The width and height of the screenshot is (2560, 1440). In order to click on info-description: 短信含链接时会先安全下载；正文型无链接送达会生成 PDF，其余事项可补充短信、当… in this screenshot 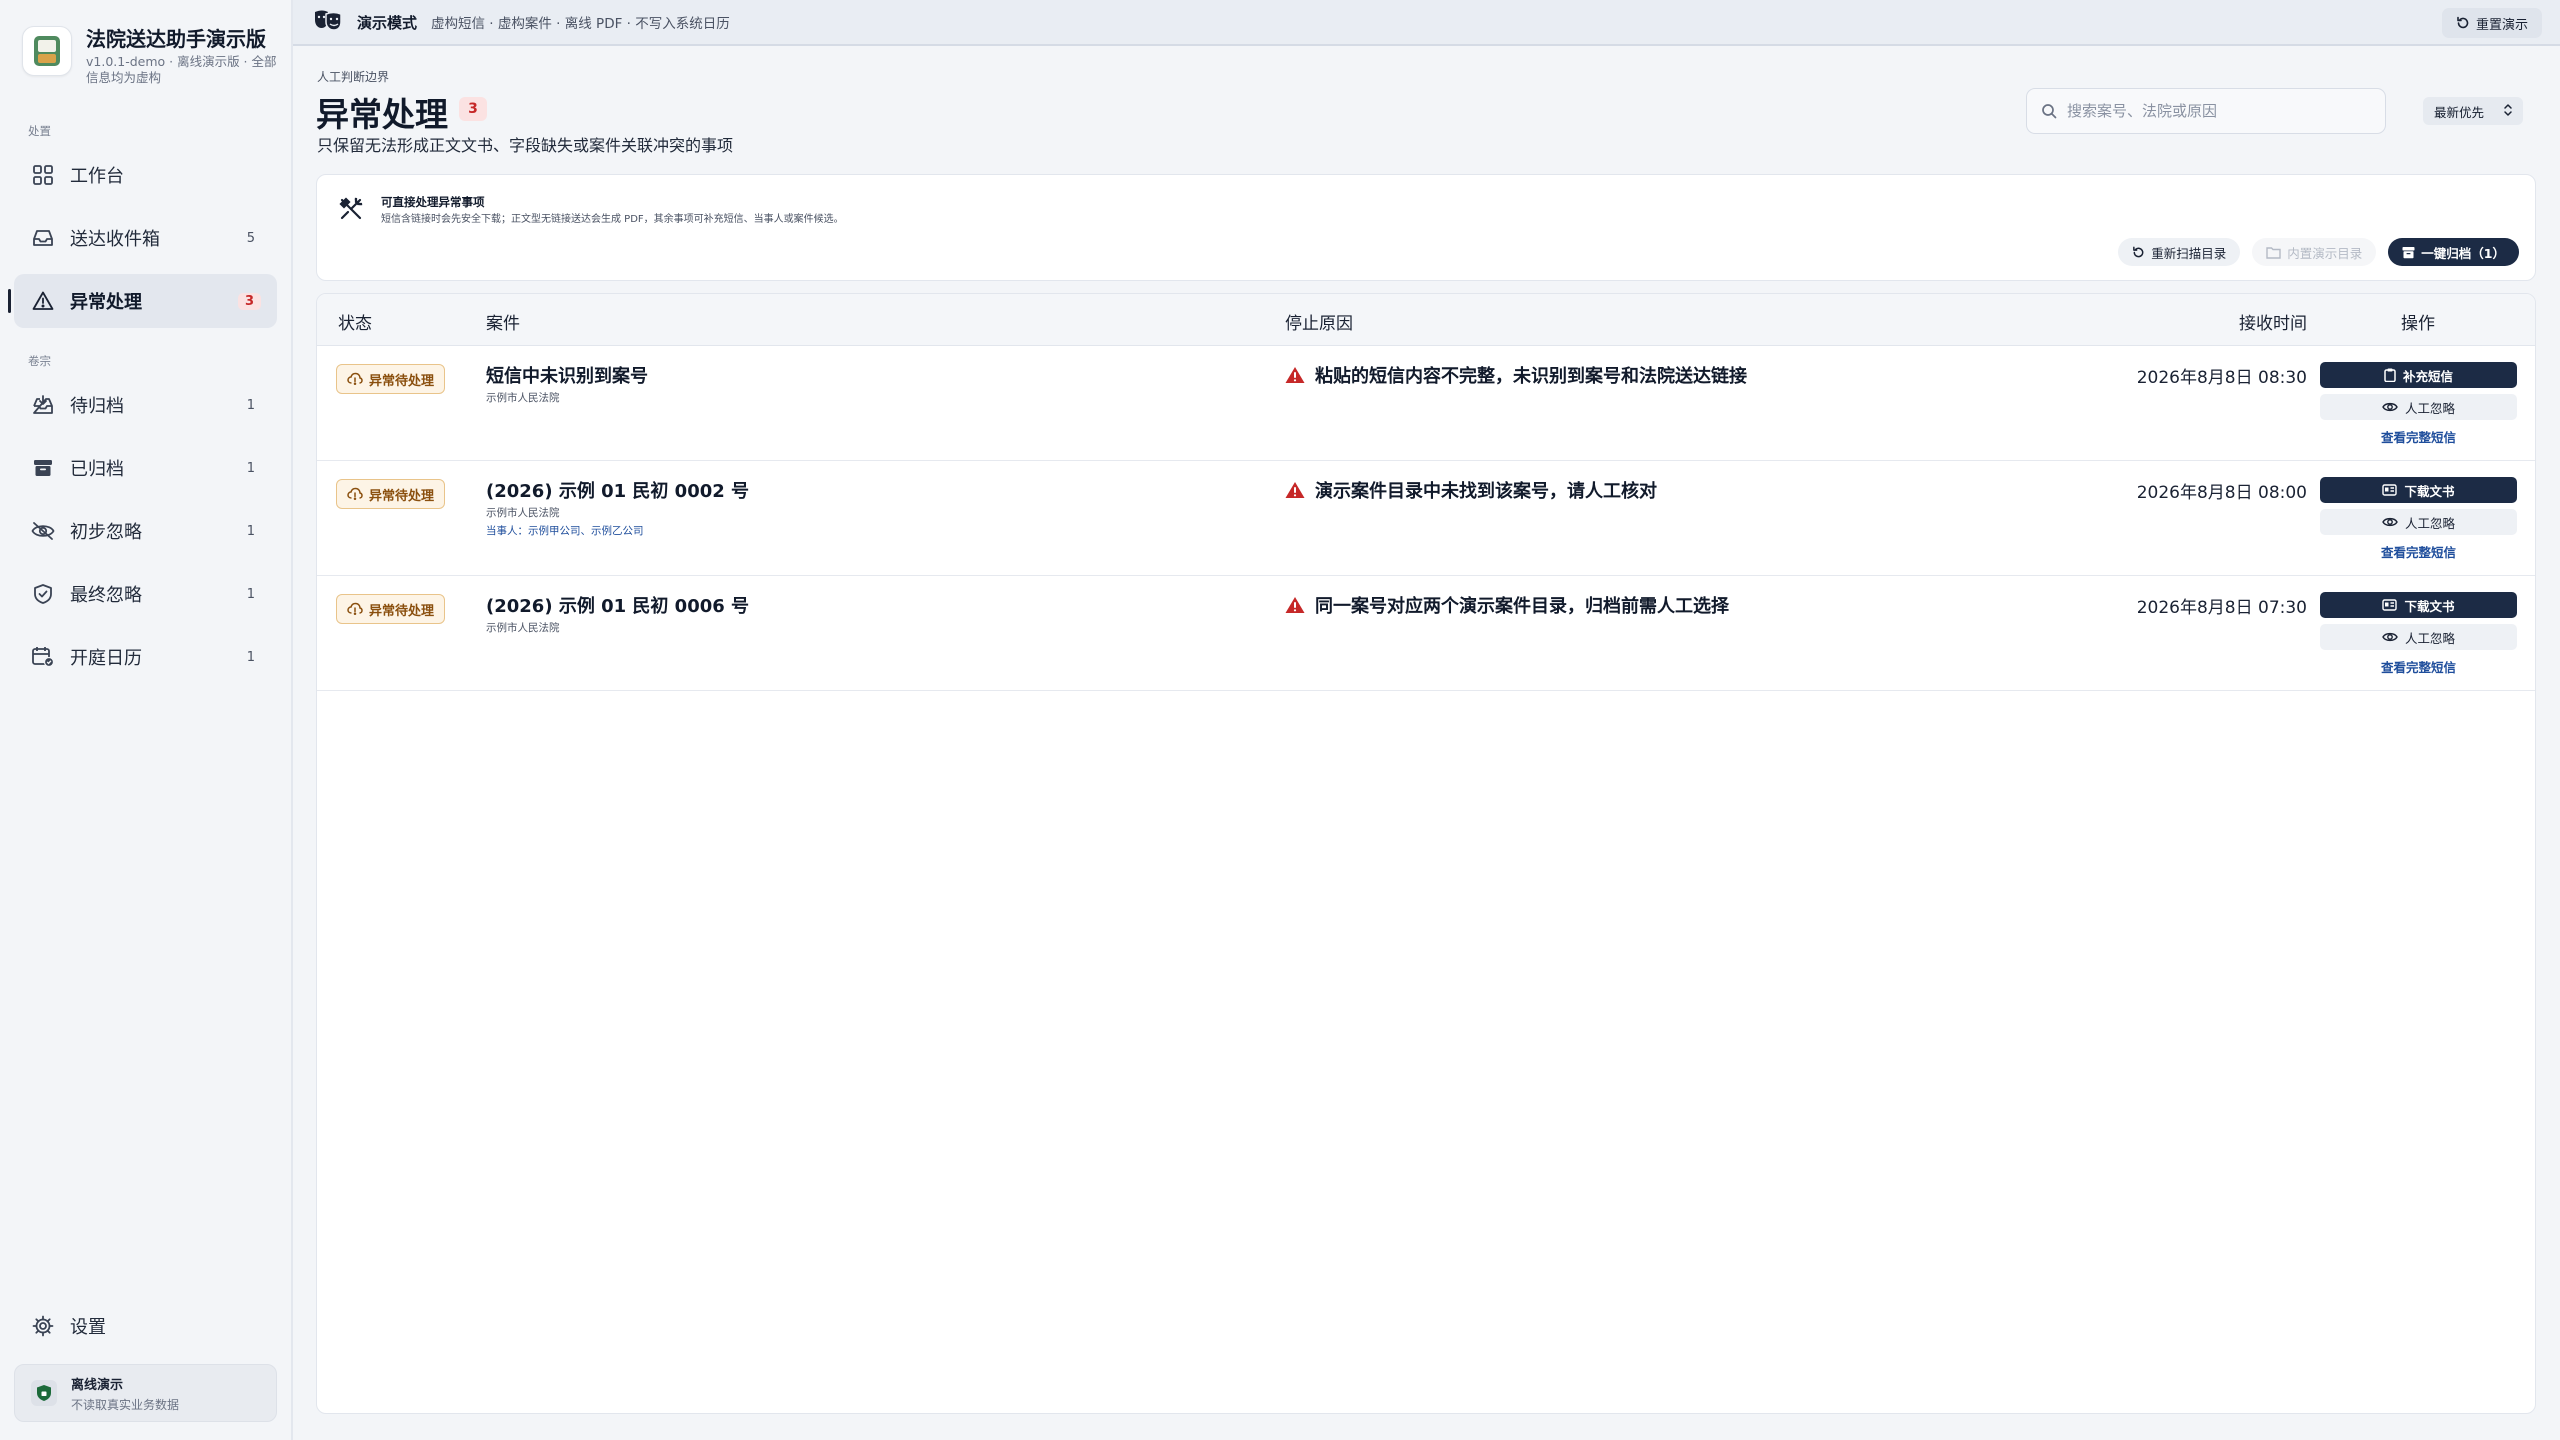, I will do `click(612, 219)`.